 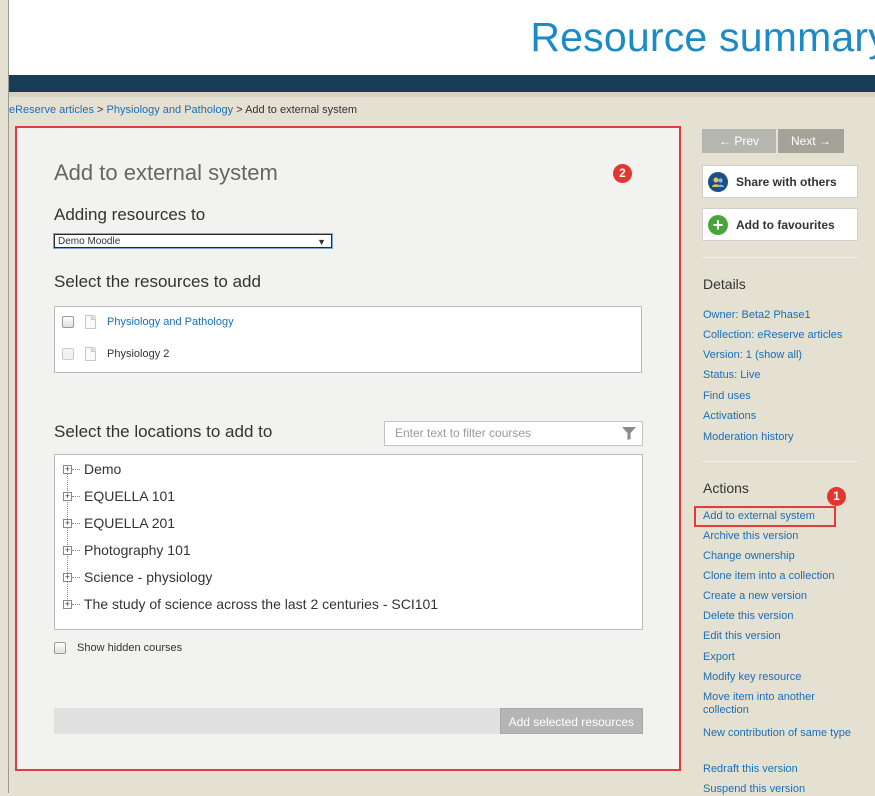 What do you see at coordinates (348, 721) in the screenshot?
I see `panel-footer: Add selected resources` at bounding box center [348, 721].